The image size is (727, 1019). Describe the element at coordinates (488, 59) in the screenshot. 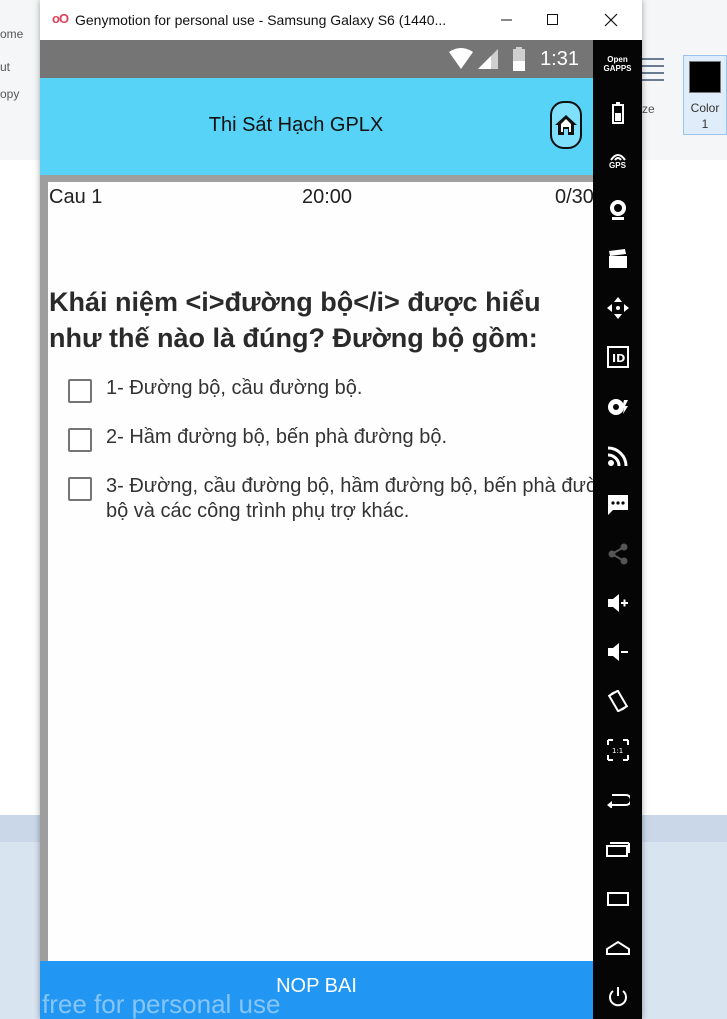

I see `signal-icon` at that location.